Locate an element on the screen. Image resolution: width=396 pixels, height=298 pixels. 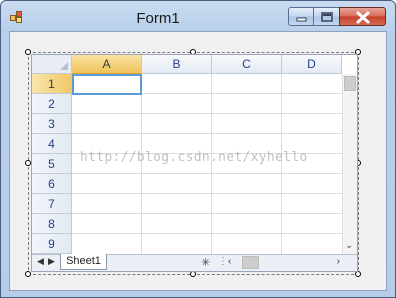
row-header-2: 2 is located at coordinates (52, 104).